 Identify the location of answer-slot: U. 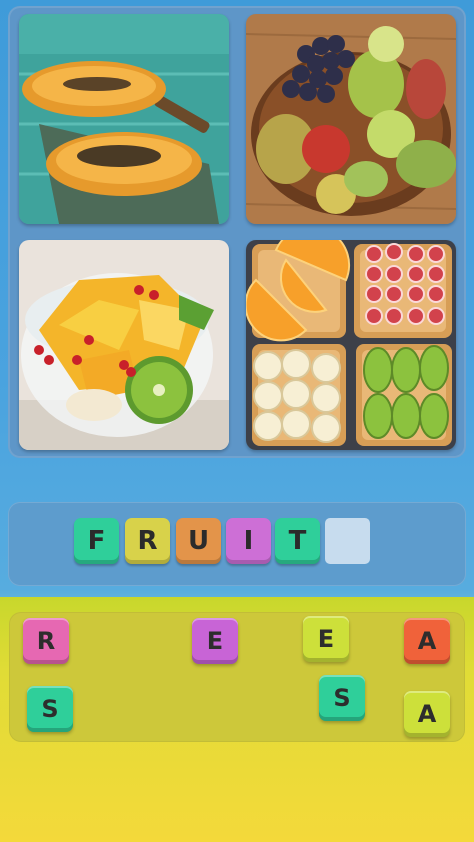
(198, 541).